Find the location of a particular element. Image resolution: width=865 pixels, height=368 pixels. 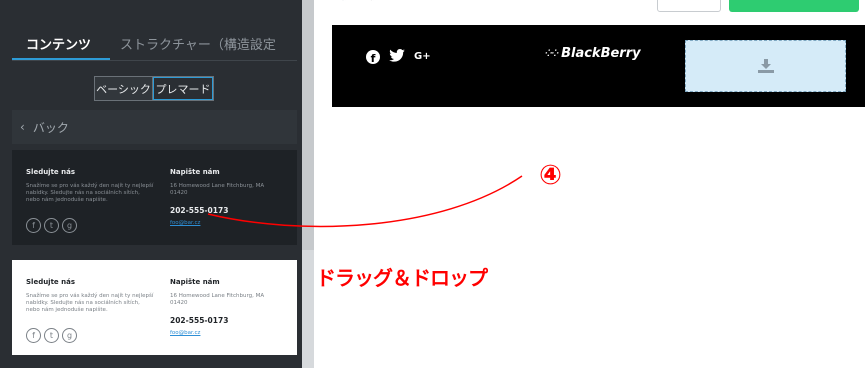

drag-arrow is located at coordinates (365, 201).